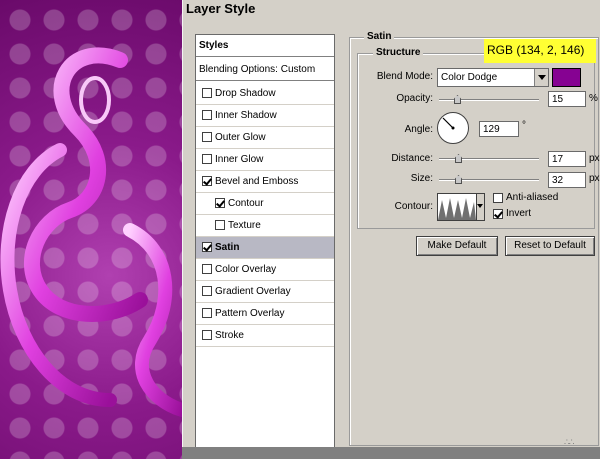  I want to click on styles-header: Styles, so click(265, 46).